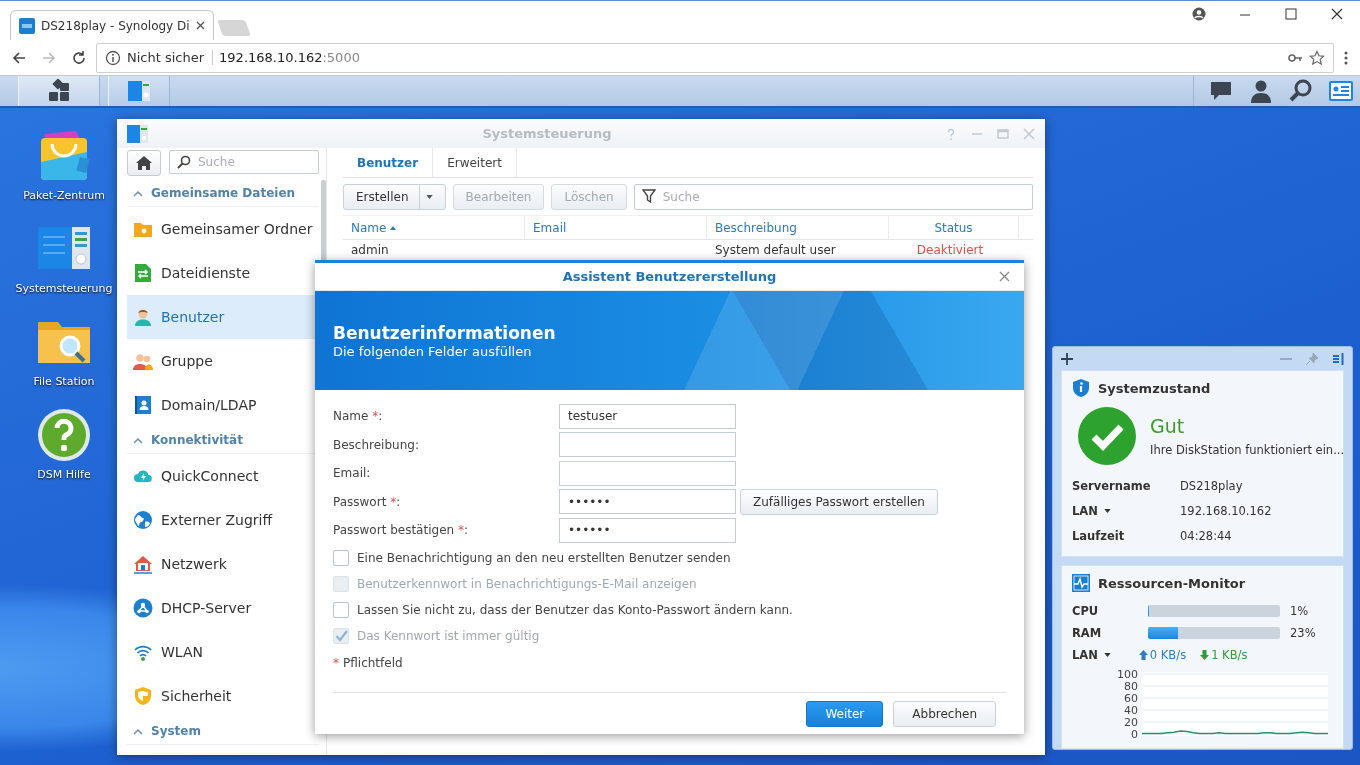 The height and width of the screenshot is (765, 1360). What do you see at coordinates (1299, 611) in the screenshot?
I see `meter-reading: 1%` at bounding box center [1299, 611].